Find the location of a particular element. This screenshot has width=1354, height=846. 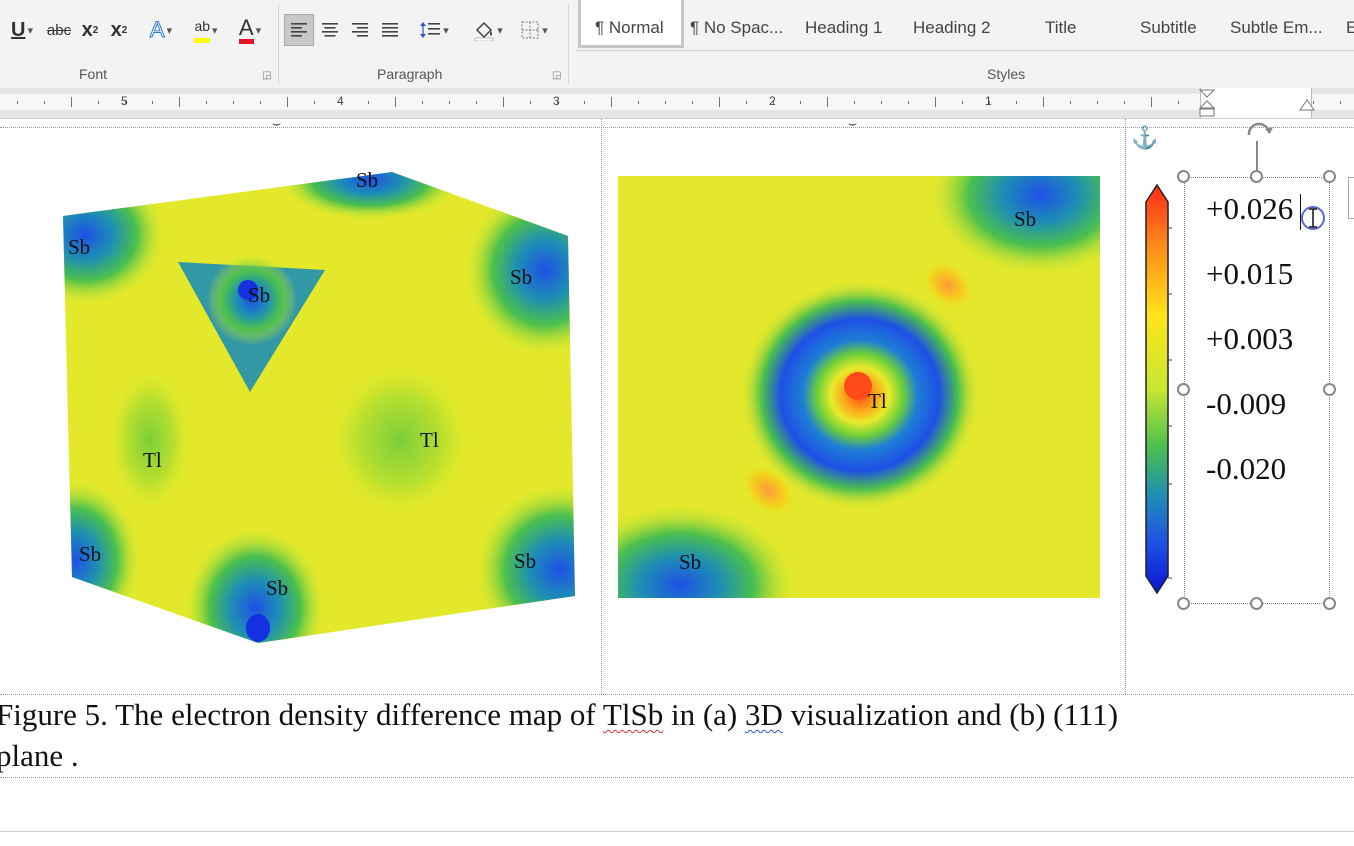

horizontal-ruler: 5 4 3 2 1 is located at coordinates (677, 103).